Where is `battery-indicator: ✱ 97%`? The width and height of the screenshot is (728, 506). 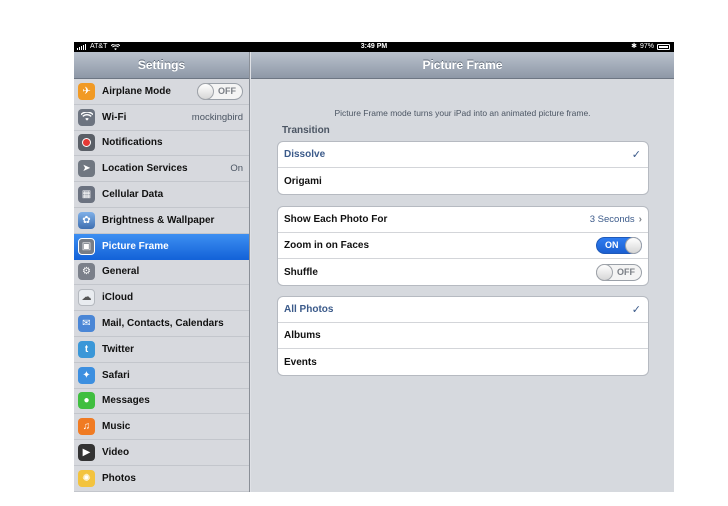
battery-indicator: ✱ 97% is located at coordinates (650, 47).